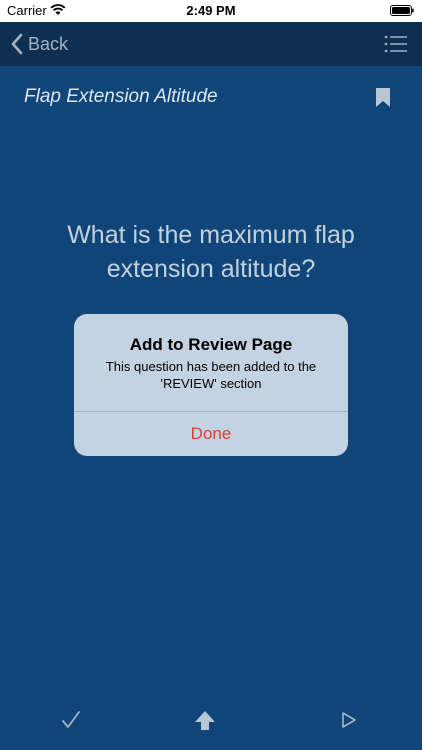 The height and width of the screenshot is (750, 422). What do you see at coordinates (402, 10) in the screenshot?
I see `battery-icon` at bounding box center [402, 10].